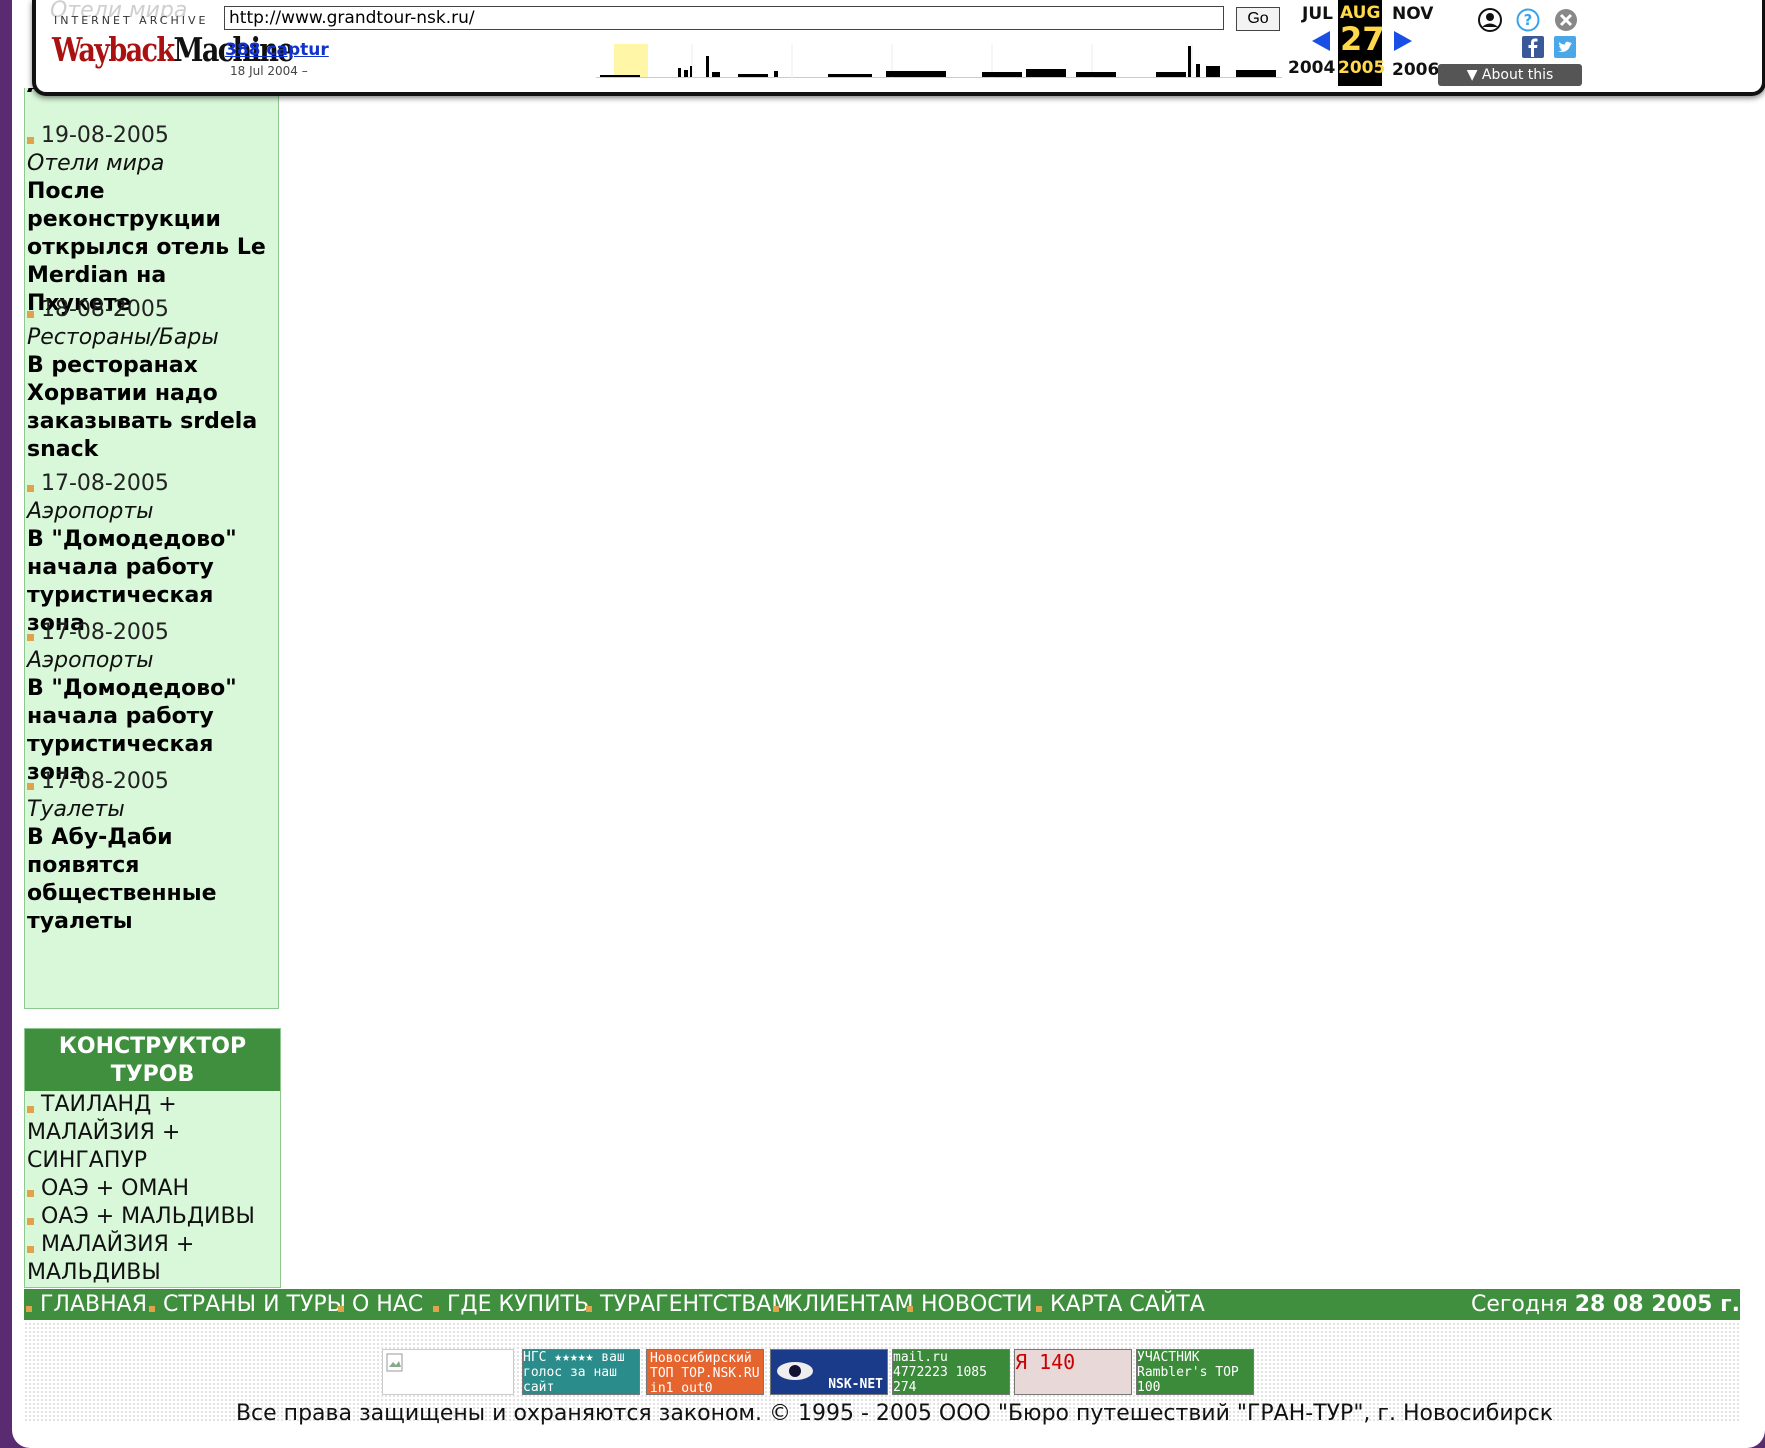  What do you see at coordinates (247, 1304) in the screenshot?
I see `nav-countries-tours: СТРАНЫ И ТУРЫ` at bounding box center [247, 1304].